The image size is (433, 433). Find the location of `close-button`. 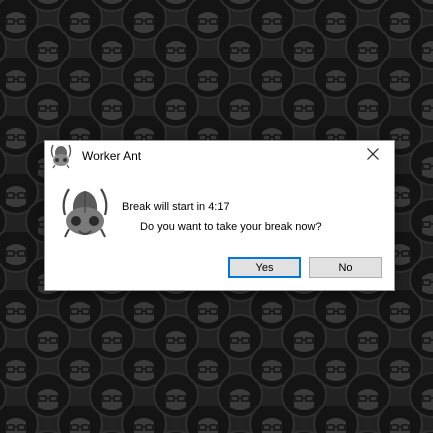

close-button is located at coordinates (373, 155).